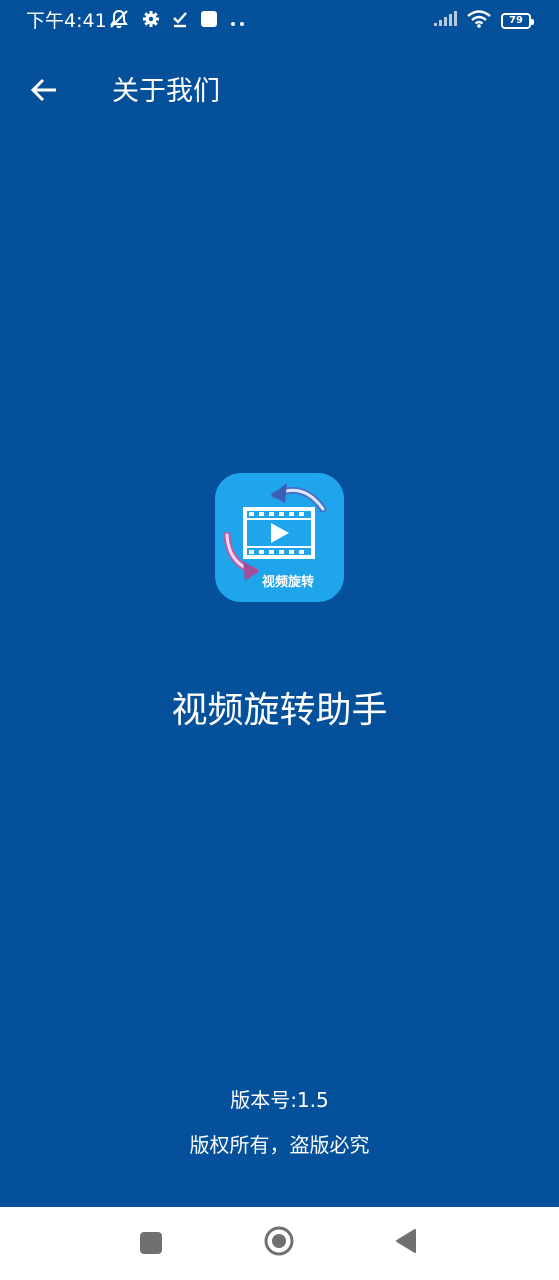  I want to click on version-text: 版本号:1.5, so click(279, 1100).